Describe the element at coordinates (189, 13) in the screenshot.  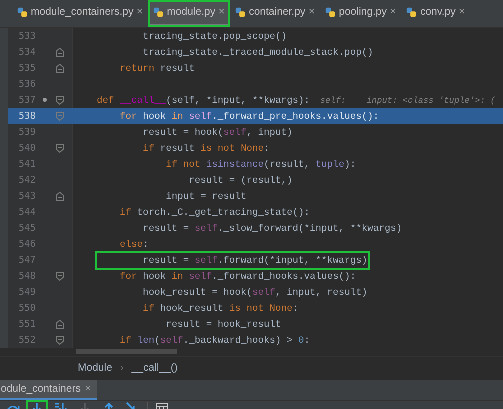
I see `file-tab: module.py ×` at that location.